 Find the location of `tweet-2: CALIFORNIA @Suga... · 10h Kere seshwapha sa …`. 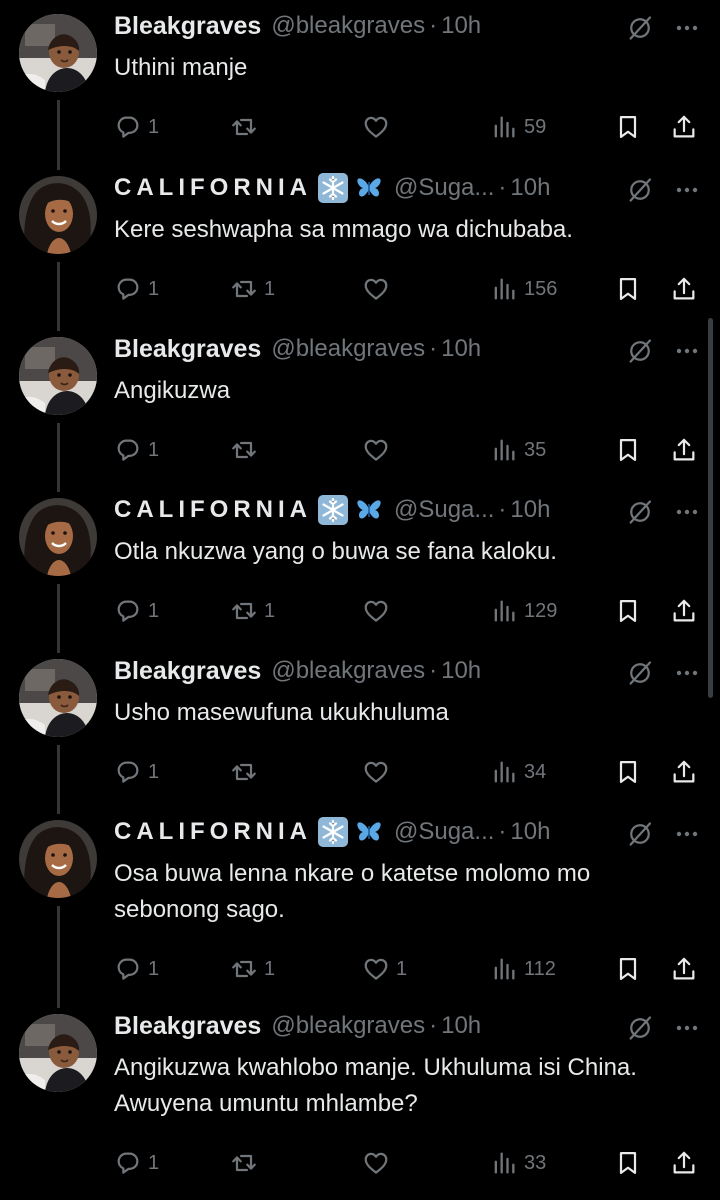

tweet-2: CALIFORNIA @Suga... · 10h Kere seshwapha sa … is located at coordinates (360, 241).